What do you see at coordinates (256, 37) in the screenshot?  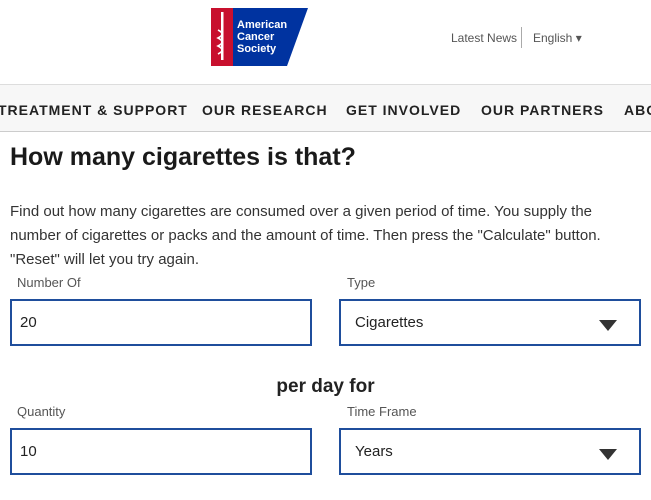 I see `svg-text: Cancer` at bounding box center [256, 37].